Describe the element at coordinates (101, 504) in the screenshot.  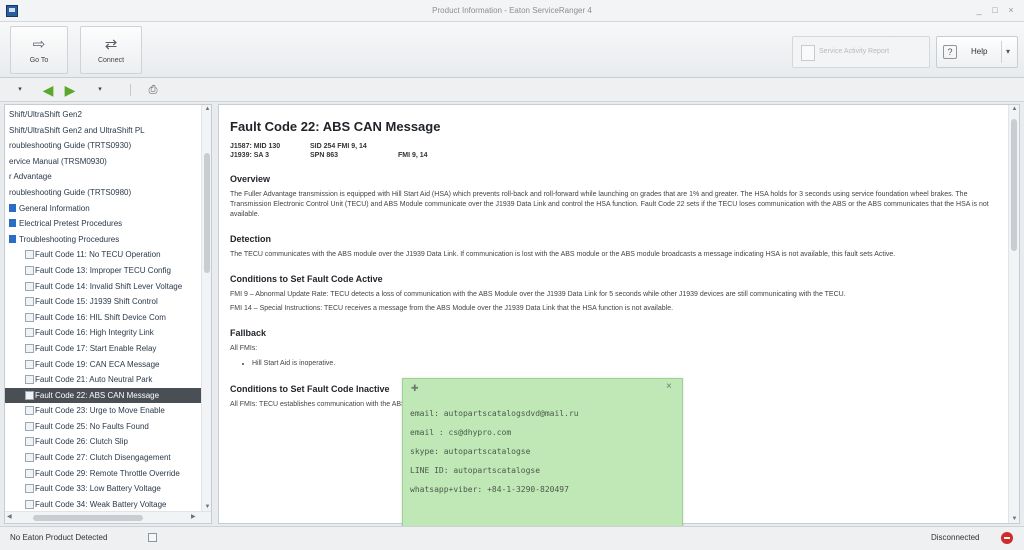
I see `tree-item-label: Fault Code 34: Weak Battery Voltage` at that location.